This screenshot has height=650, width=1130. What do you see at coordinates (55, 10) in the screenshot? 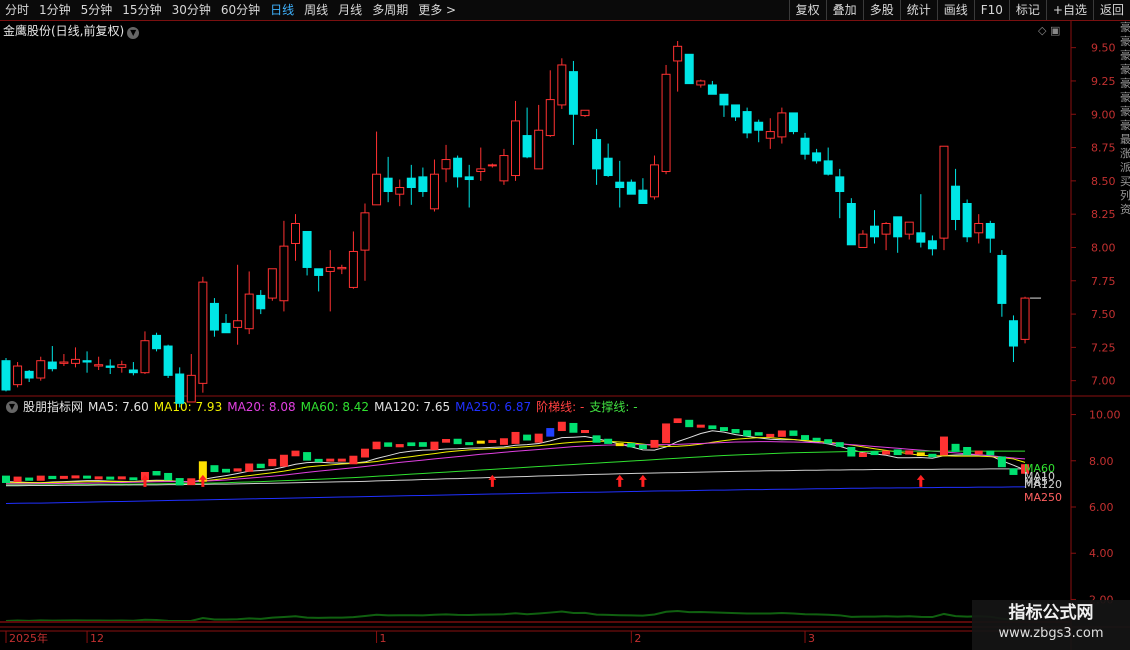
I see `period-tab-1: 1分钟` at bounding box center [55, 10].